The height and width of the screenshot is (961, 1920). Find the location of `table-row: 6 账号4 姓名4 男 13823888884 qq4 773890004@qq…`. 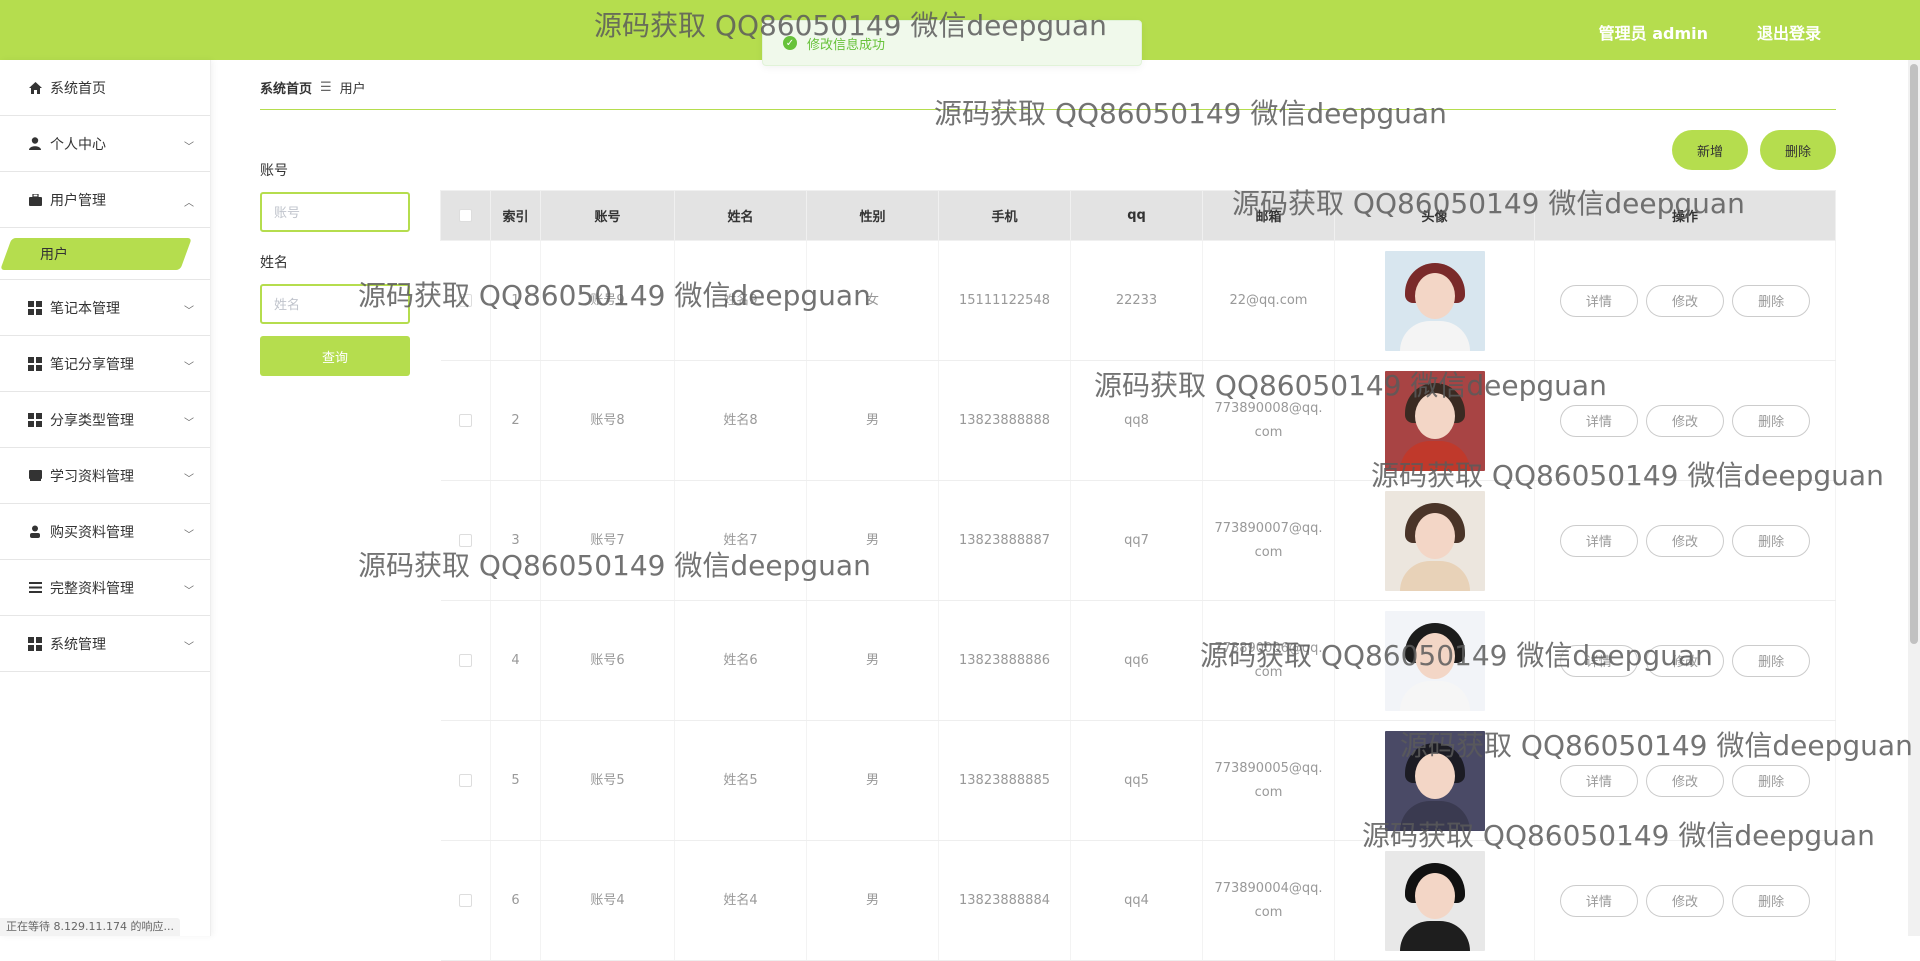

table-row: 6 账号4 姓名4 男 13823888884 qq4 773890004@qq… is located at coordinates (1138, 901).